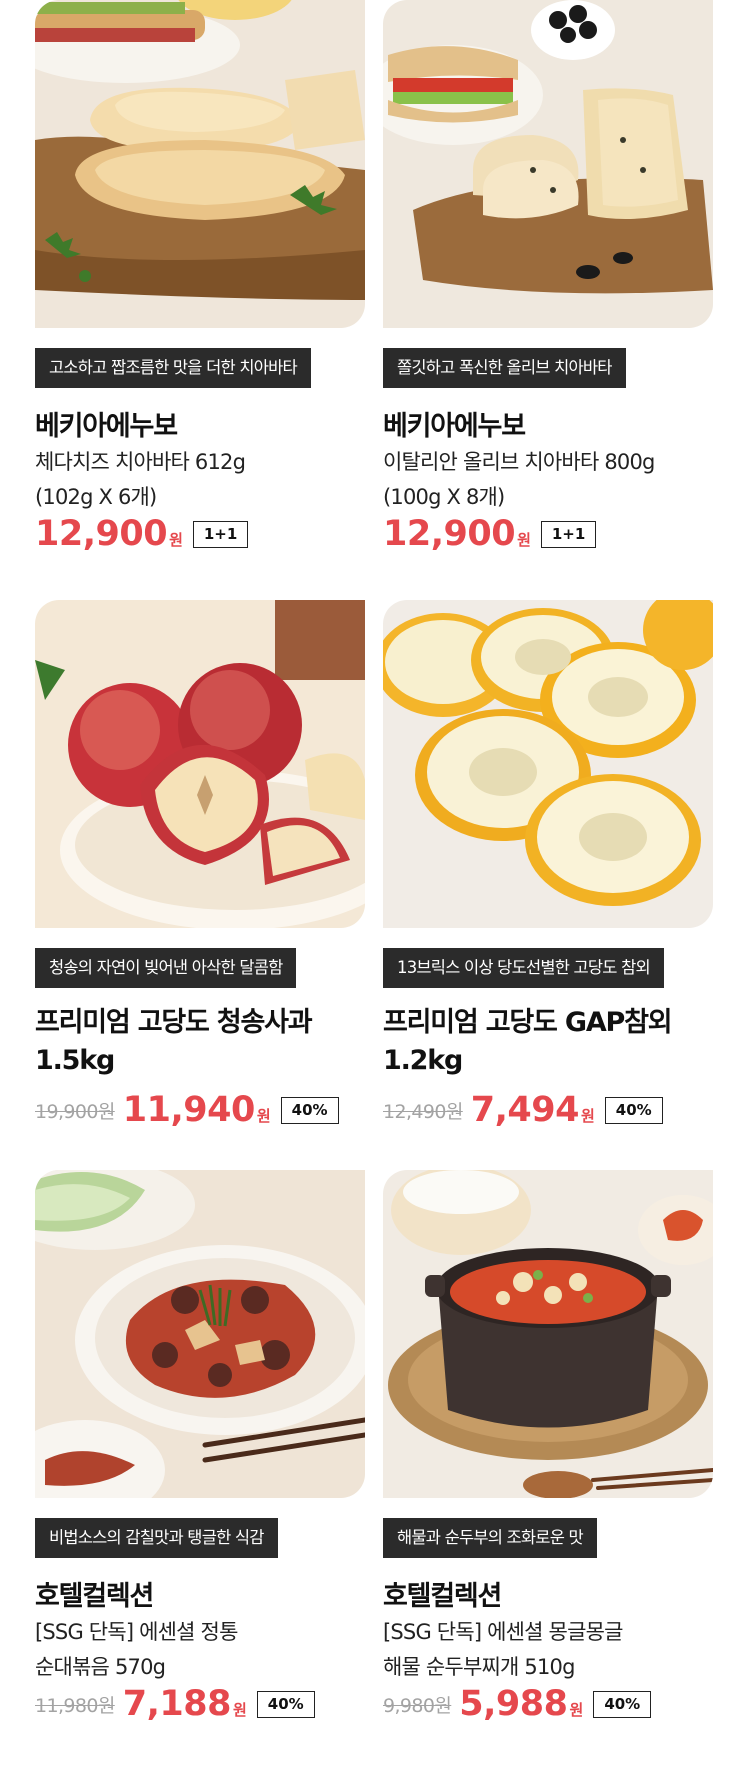  Describe the element at coordinates (417, 1705) in the screenshot. I see `original-price: 9,980원` at that location.